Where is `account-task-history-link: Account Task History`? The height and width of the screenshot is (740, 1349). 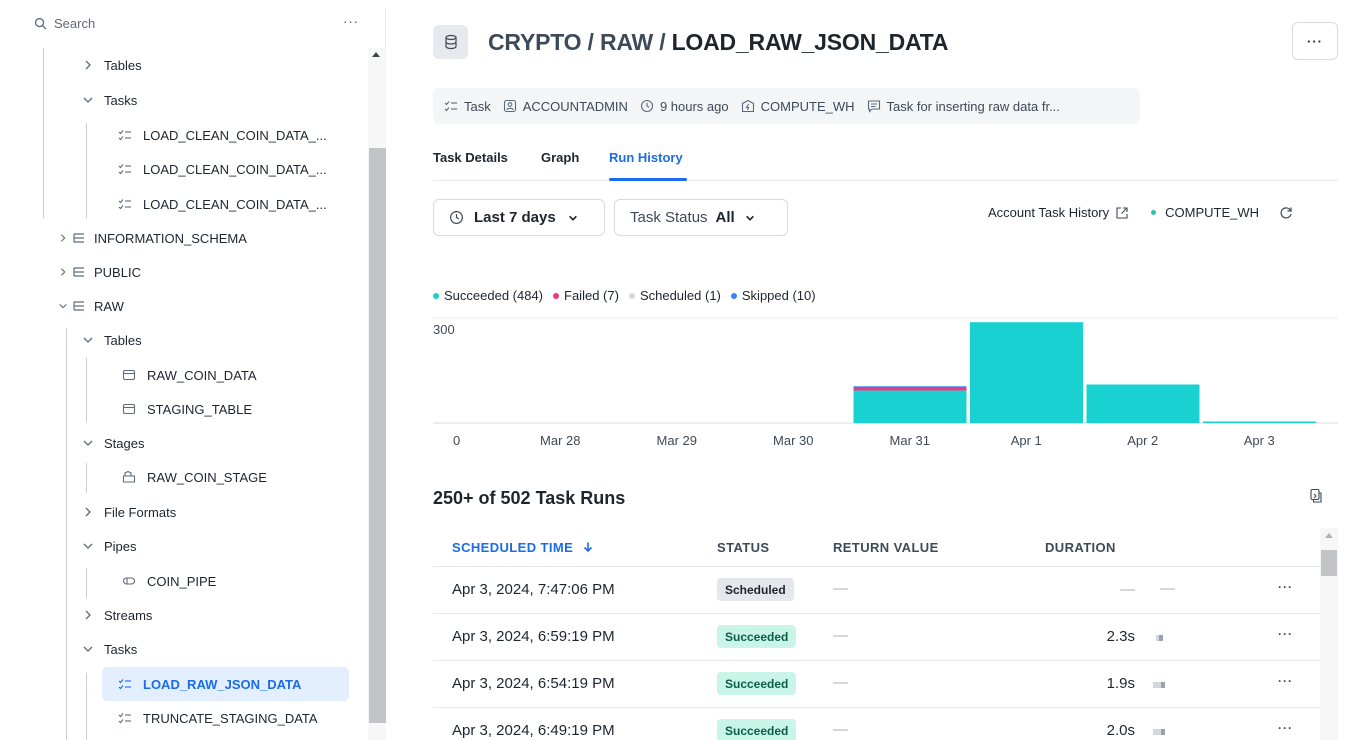 account-task-history-link: Account Task History is located at coordinates (1048, 212).